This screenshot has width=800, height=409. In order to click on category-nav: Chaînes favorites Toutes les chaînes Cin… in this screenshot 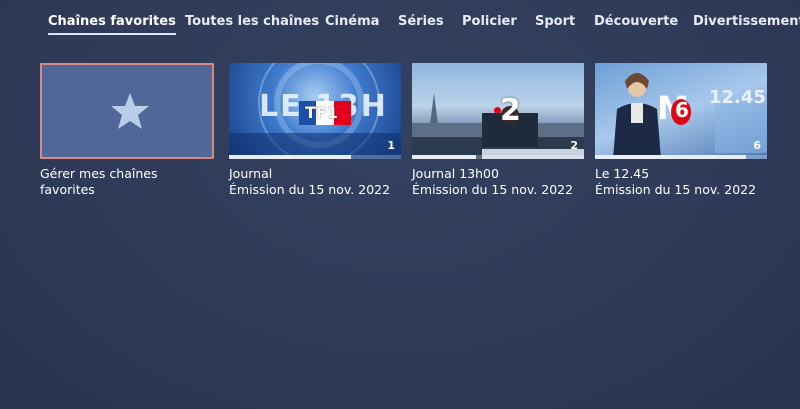, I will do `click(400, 23)`.